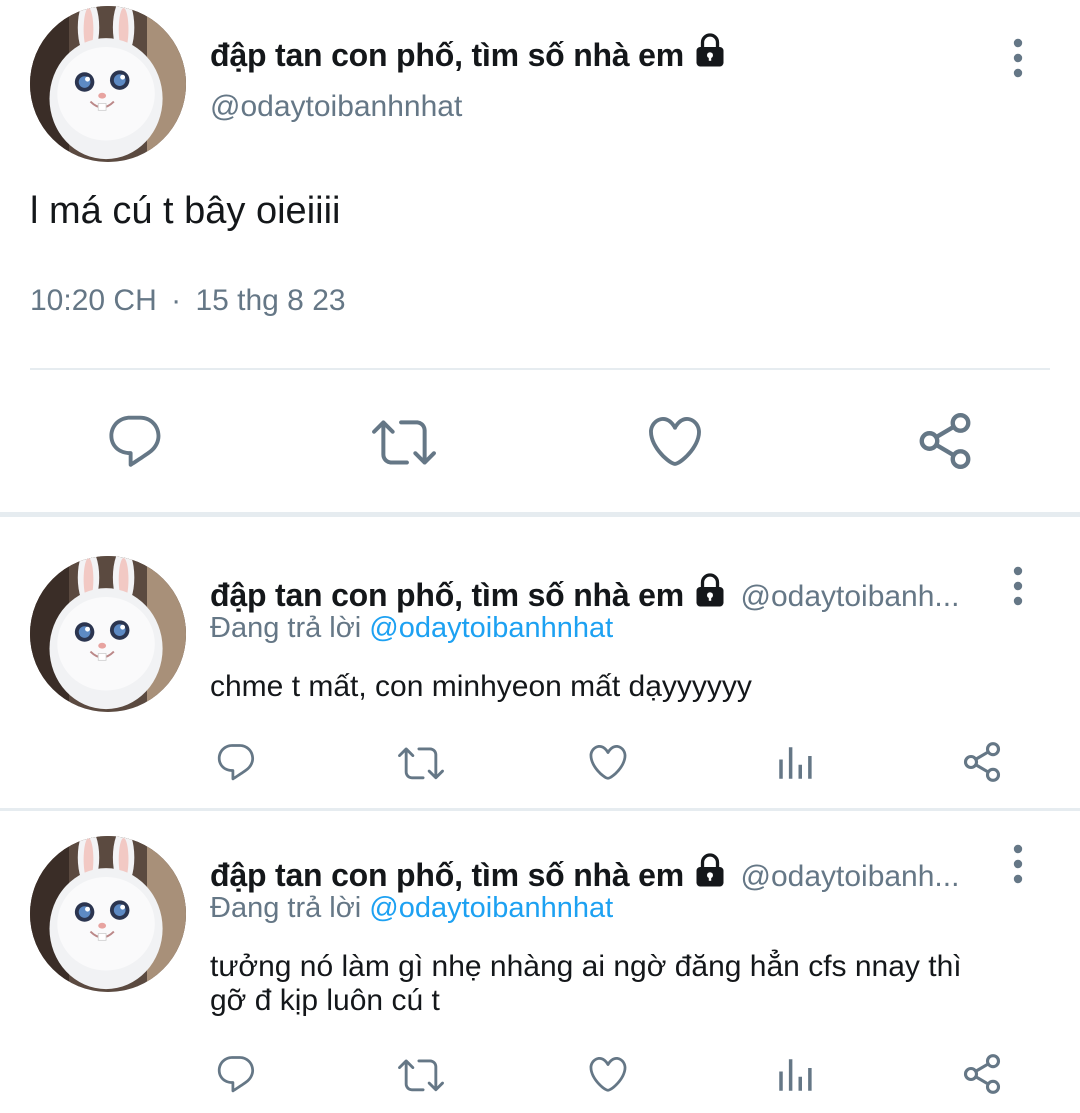  What do you see at coordinates (325, 1000) in the screenshot?
I see `reply-text-line-2: gỡ đ kịp luôn cú t` at bounding box center [325, 1000].